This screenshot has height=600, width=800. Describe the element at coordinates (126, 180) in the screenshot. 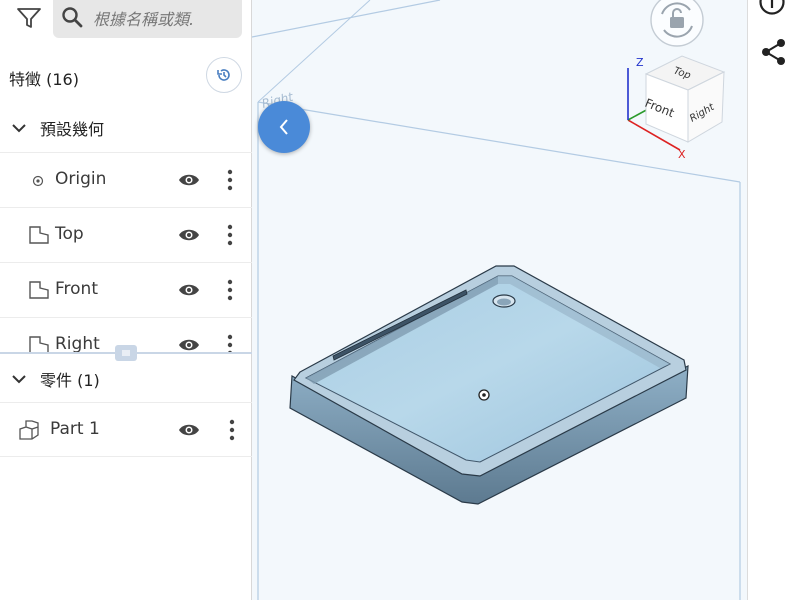

I see `feature-row-origin: Origin` at that location.